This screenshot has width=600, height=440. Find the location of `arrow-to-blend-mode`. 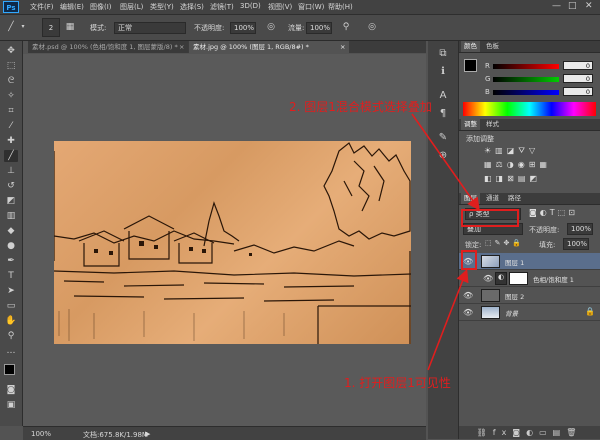

arrow-to-blend-mode is located at coordinates (445, 162).